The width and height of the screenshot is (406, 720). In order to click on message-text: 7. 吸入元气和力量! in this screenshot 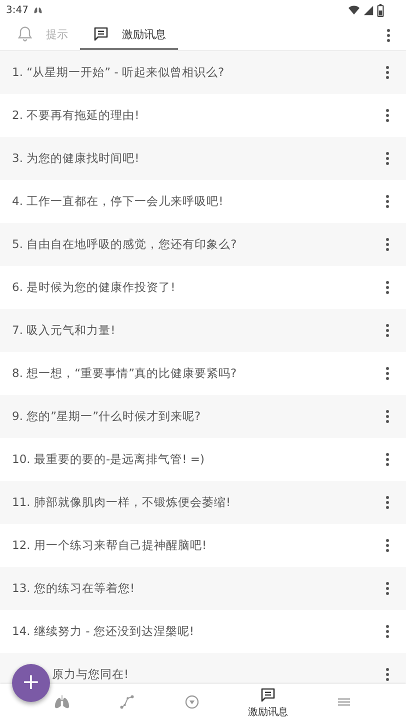, I will do `click(64, 330)`.